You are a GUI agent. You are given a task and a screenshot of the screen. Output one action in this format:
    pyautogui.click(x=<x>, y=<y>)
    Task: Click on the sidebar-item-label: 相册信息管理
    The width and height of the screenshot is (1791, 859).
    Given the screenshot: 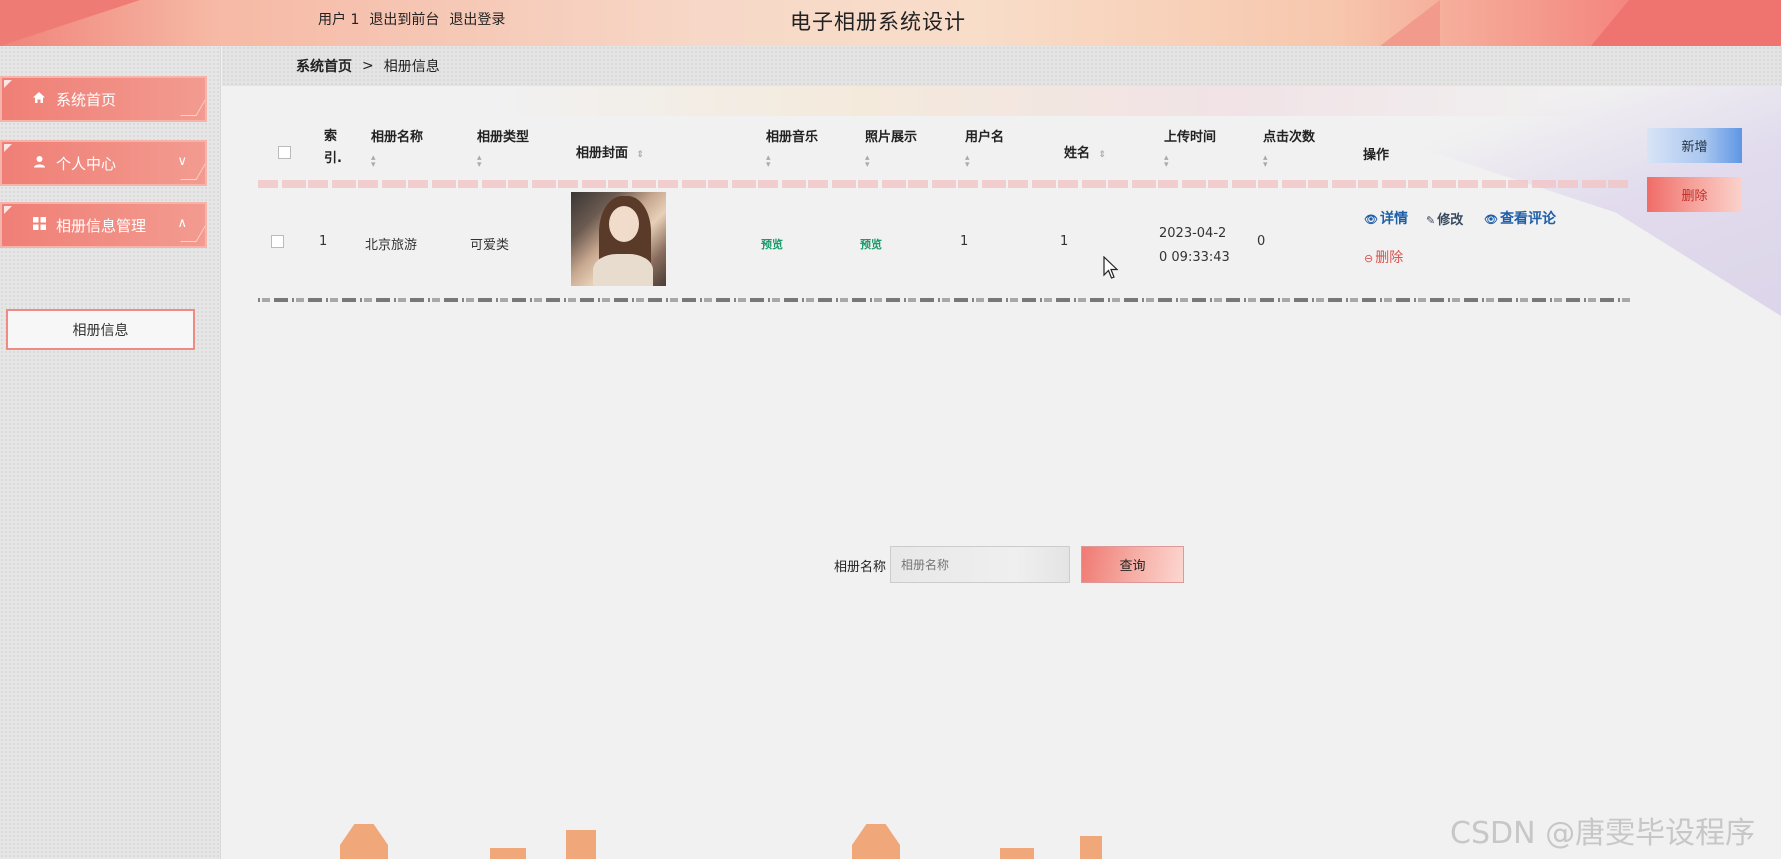 What is the action you would take?
    pyautogui.click(x=101, y=225)
    